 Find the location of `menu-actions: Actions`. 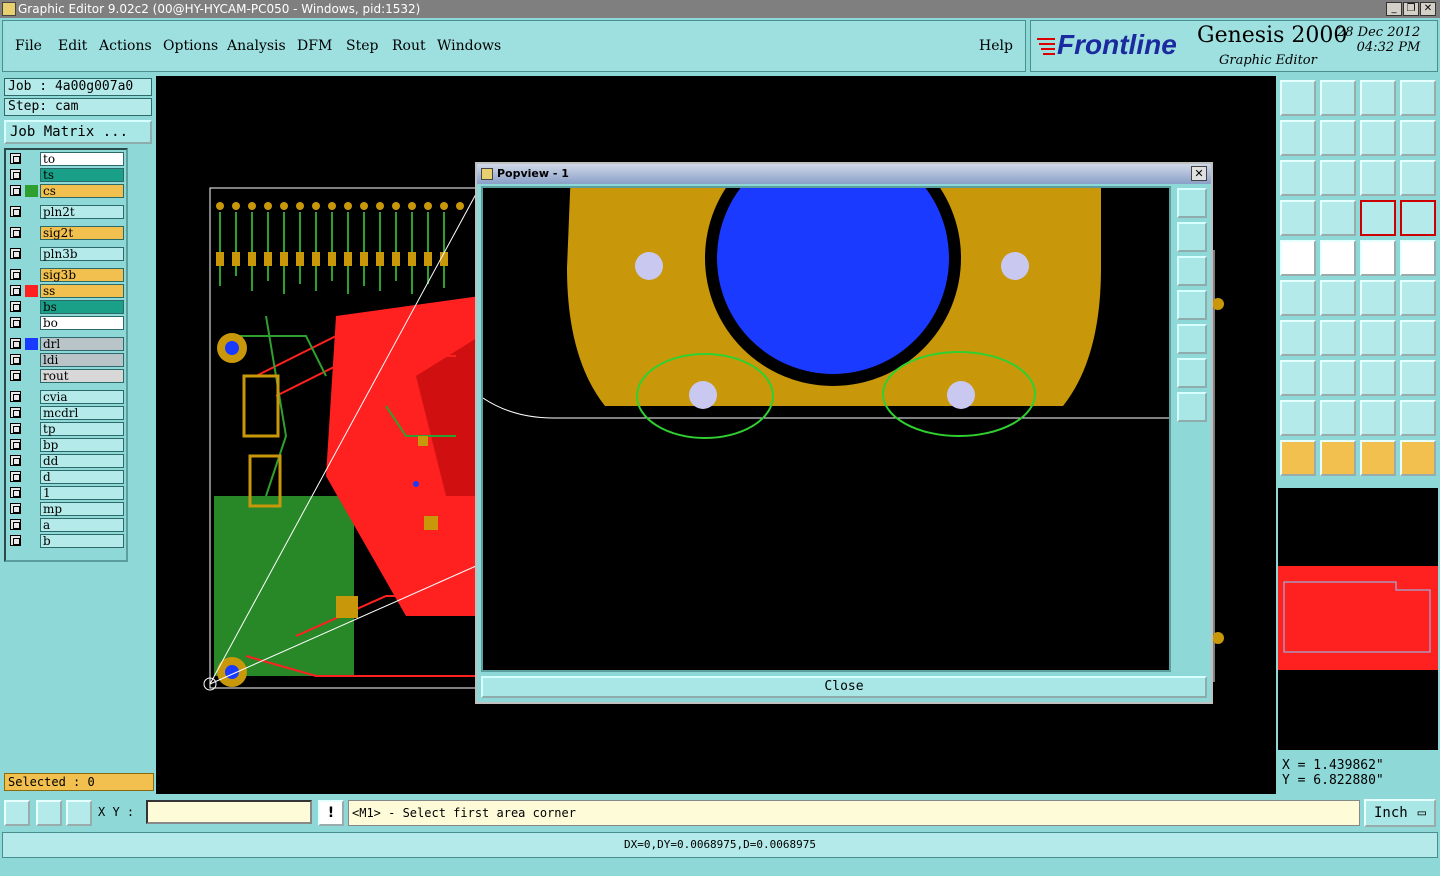

menu-actions: Actions is located at coordinates (125, 46).